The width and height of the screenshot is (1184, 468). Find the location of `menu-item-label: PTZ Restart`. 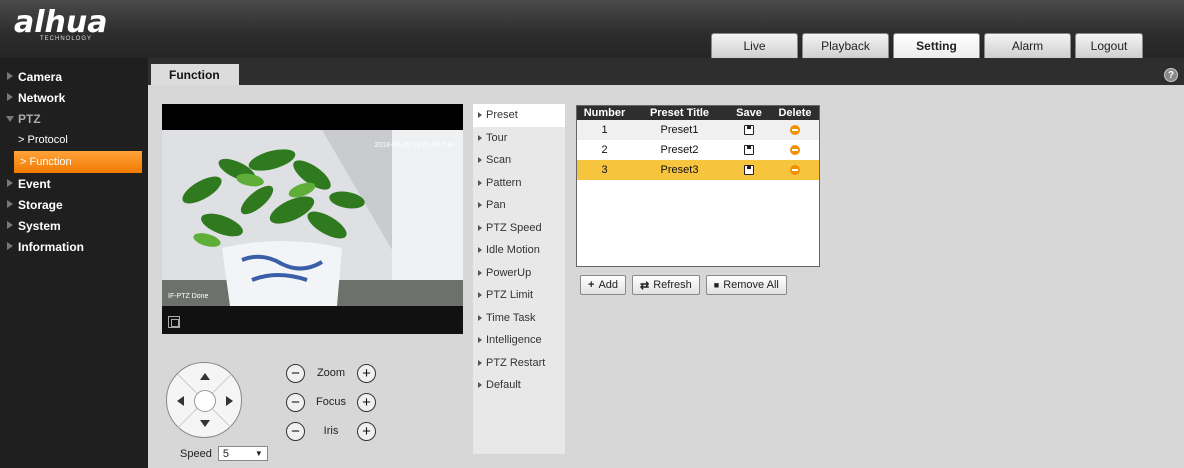

menu-item-label: PTZ Restart is located at coordinates (516, 362).